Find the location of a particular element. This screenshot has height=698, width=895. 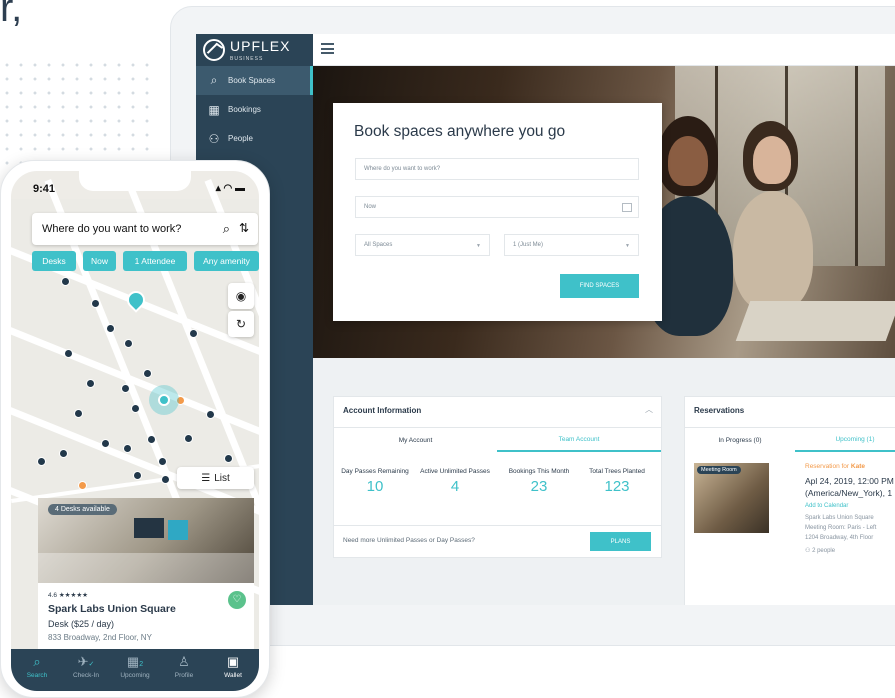

chevron-up-icon: ︿ is located at coordinates (649, 409).